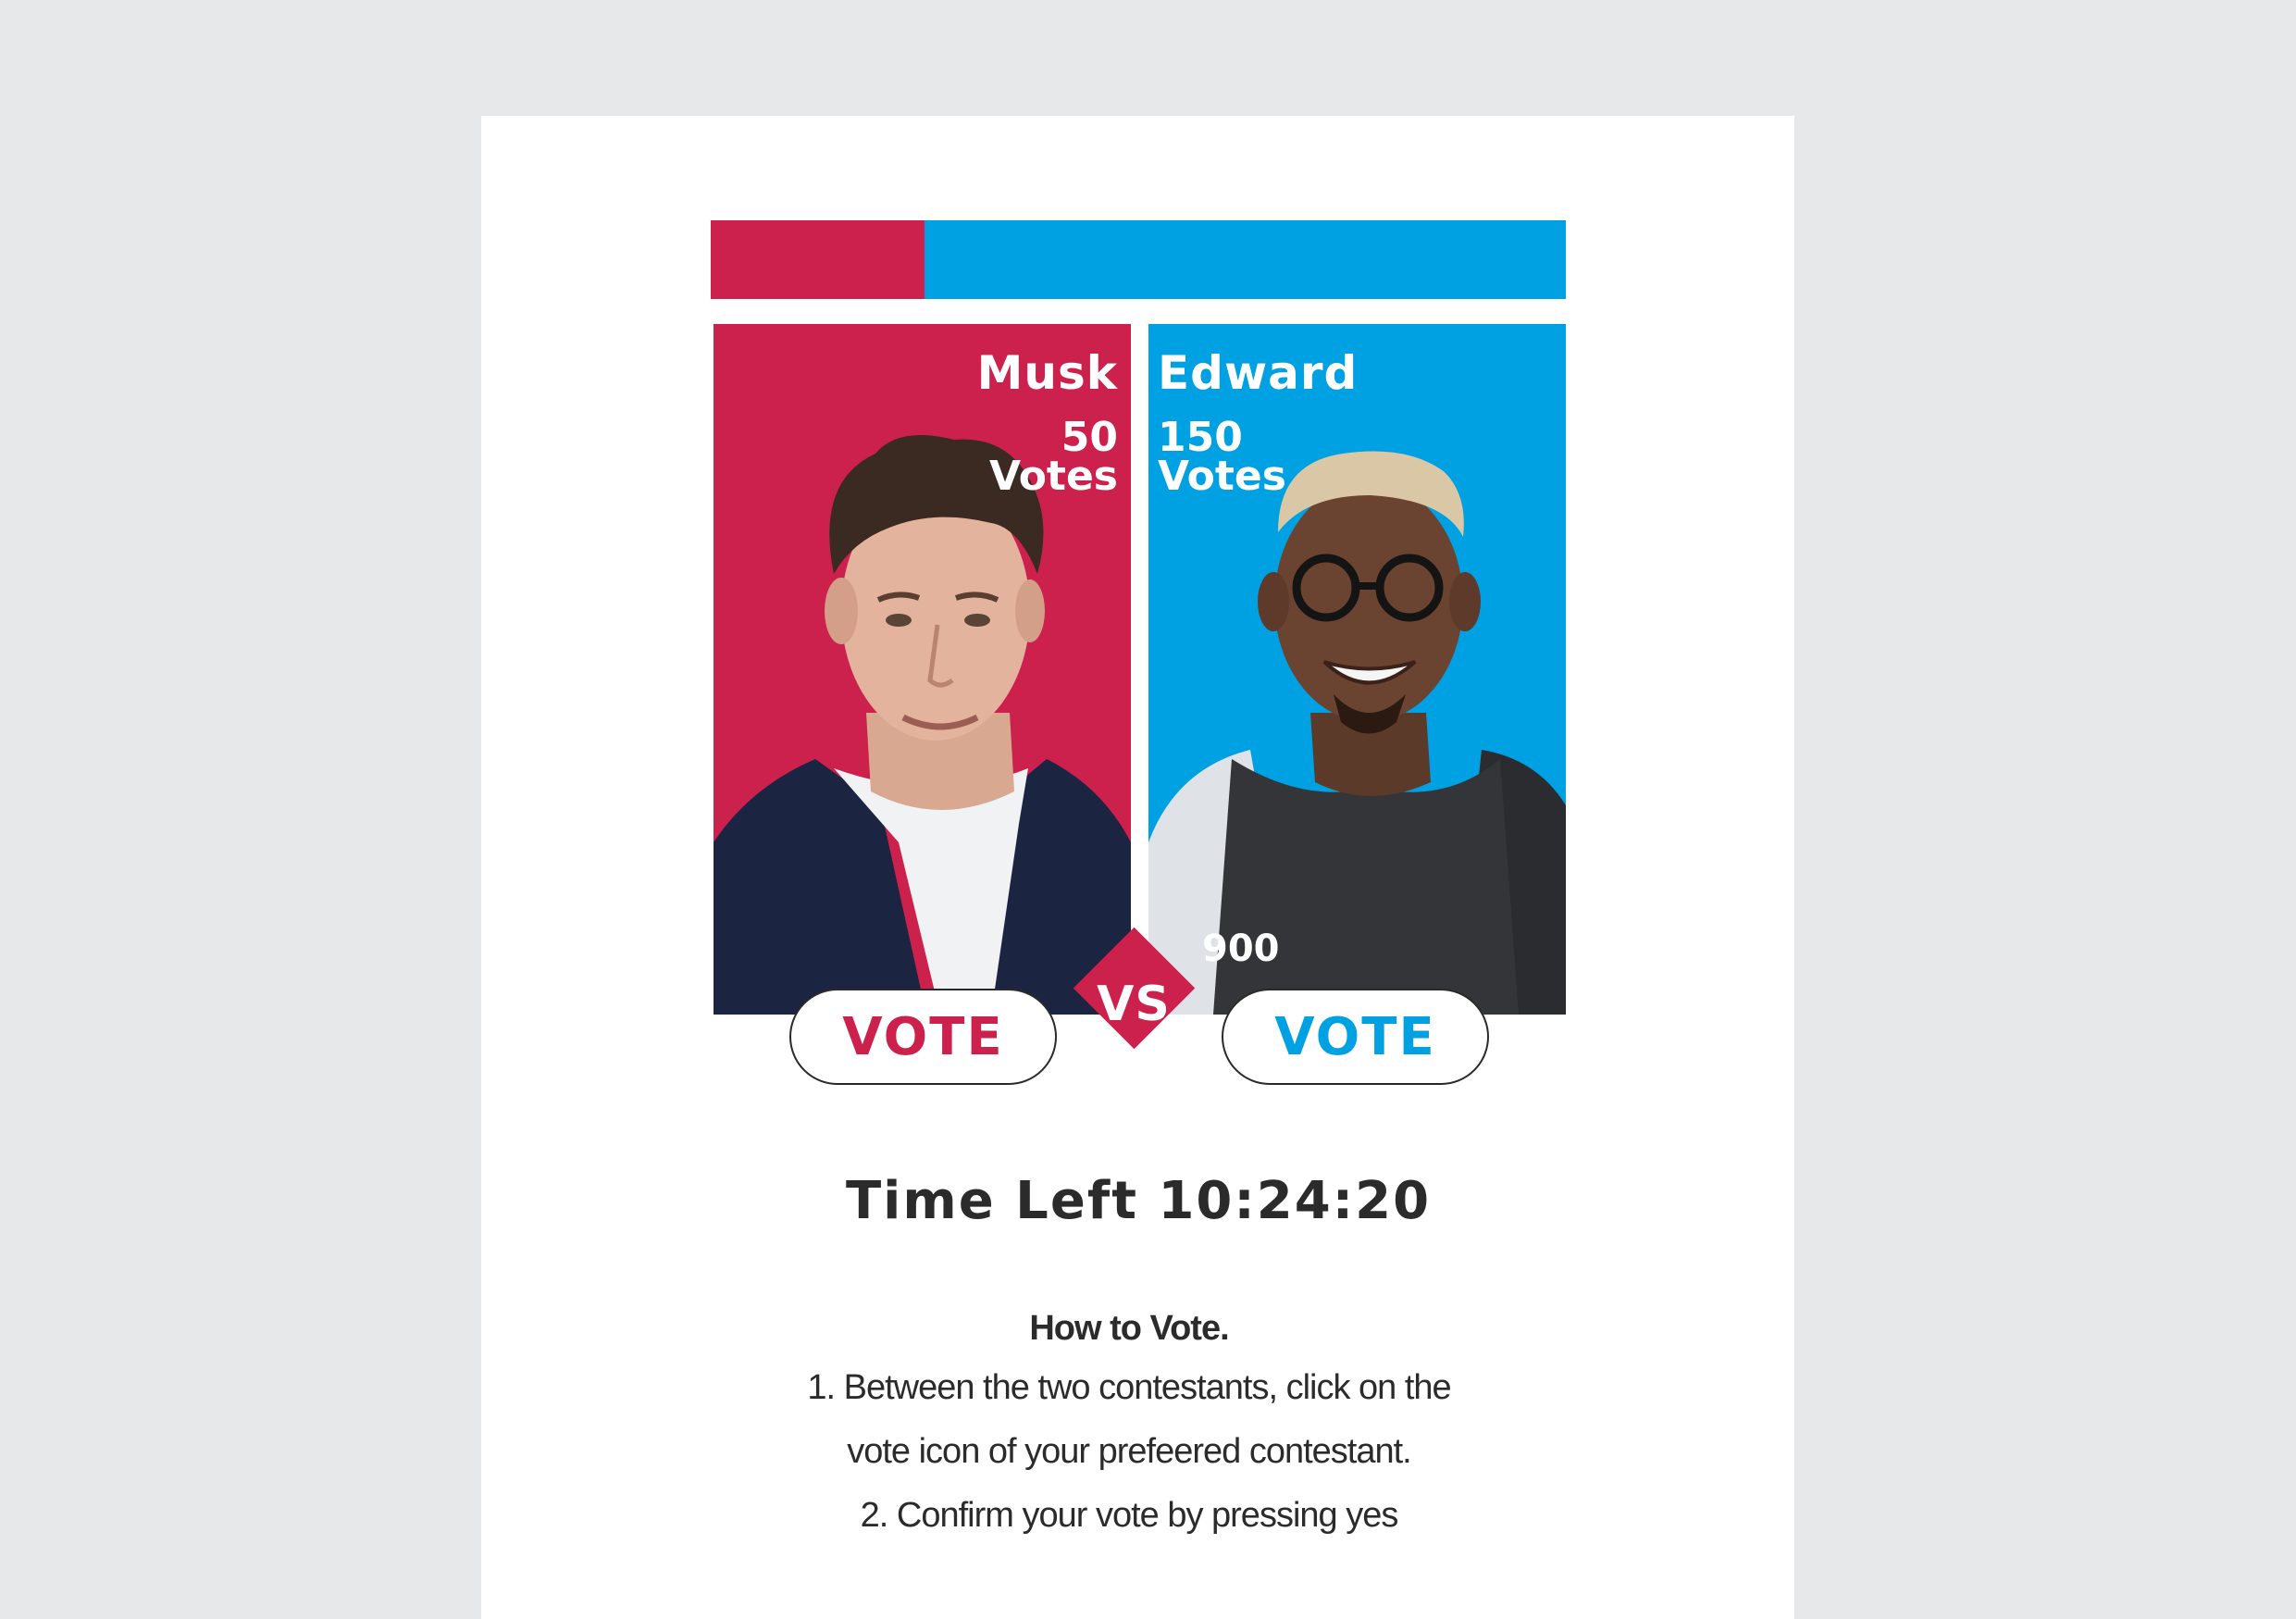  What do you see at coordinates (1139, 260) in the screenshot?
I see `vote-progress-bar` at bounding box center [1139, 260].